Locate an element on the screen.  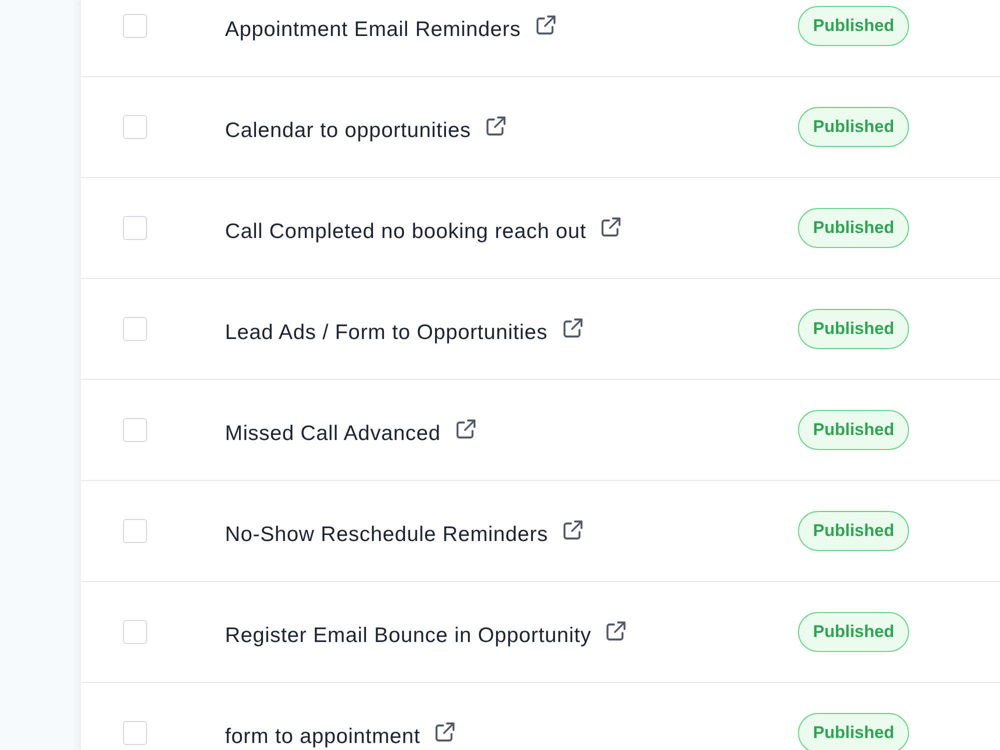
workflow-name-link: form to appointment is located at coordinates (322, 737).